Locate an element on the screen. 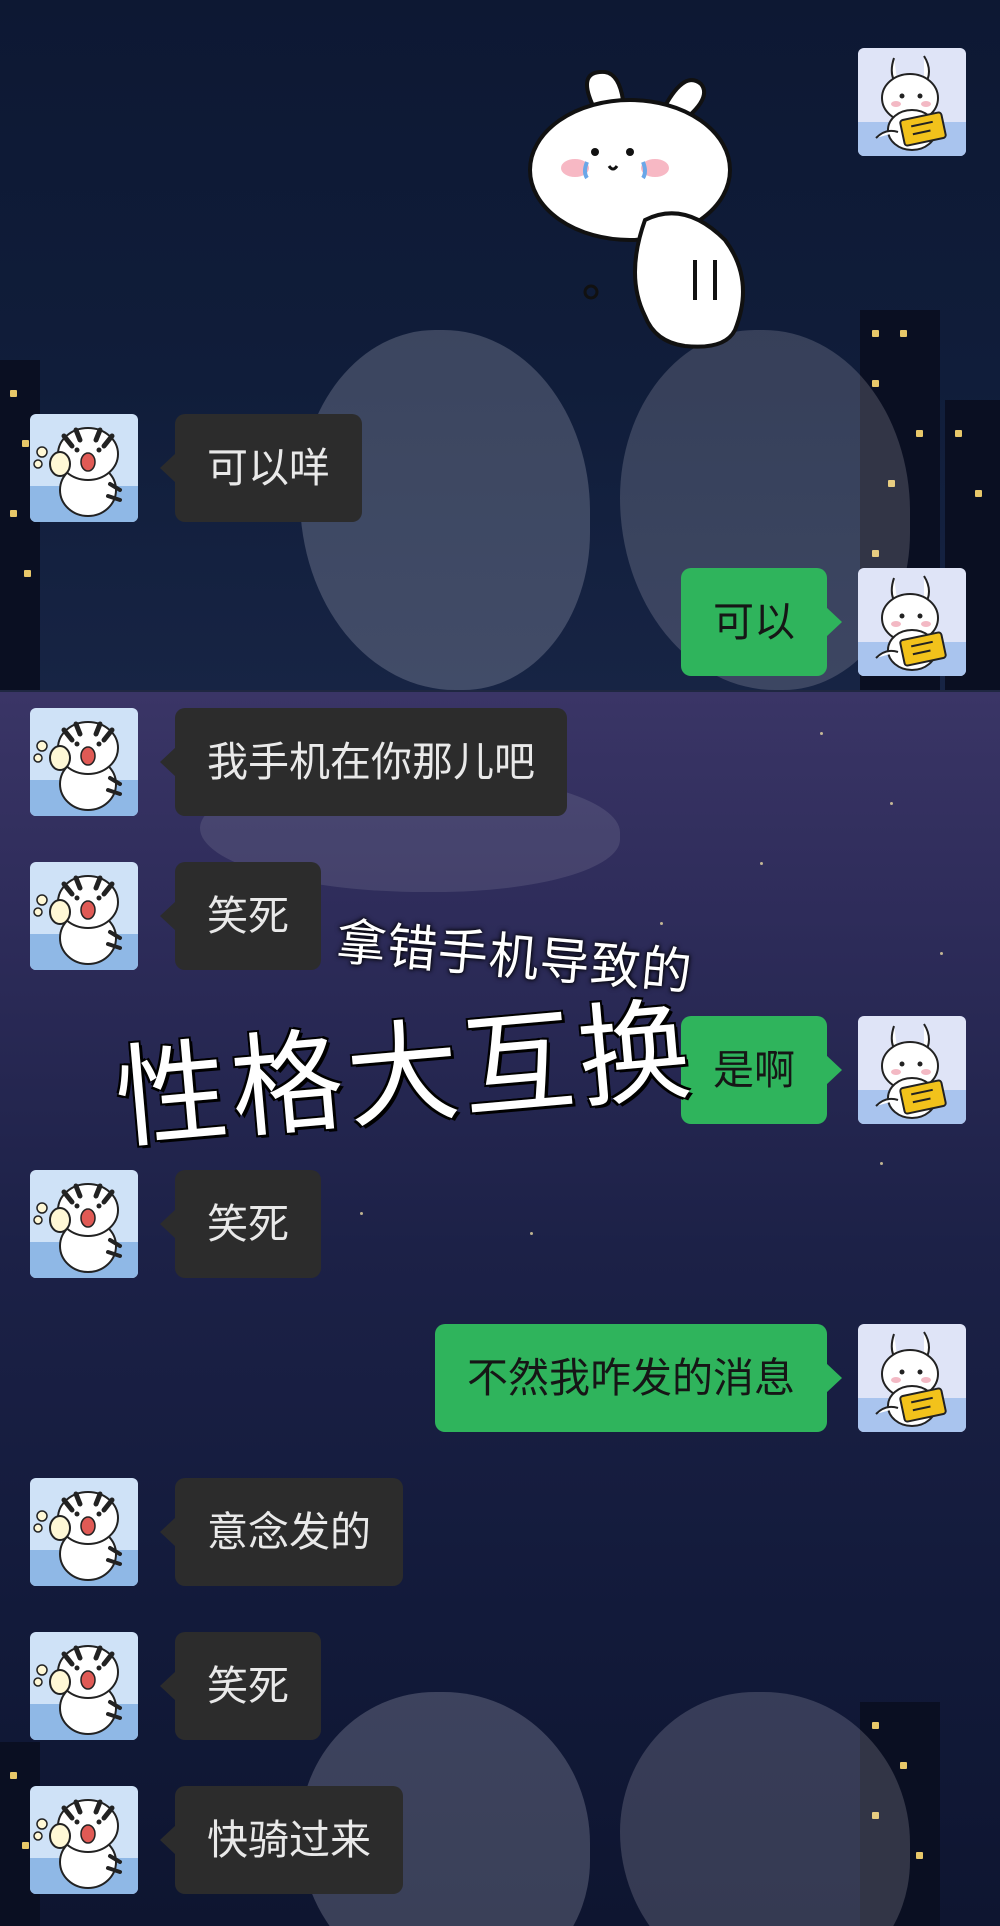 The height and width of the screenshot is (1926, 1000). message-bubble-outgoing: 不然我咋发的消息 is located at coordinates (638, 1378).